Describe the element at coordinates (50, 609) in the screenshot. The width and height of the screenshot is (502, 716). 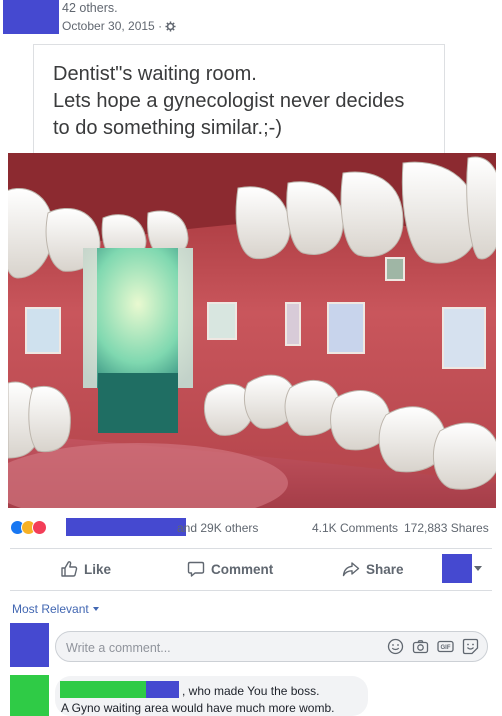
I see `comment-sort-label: Most Relevant` at that location.